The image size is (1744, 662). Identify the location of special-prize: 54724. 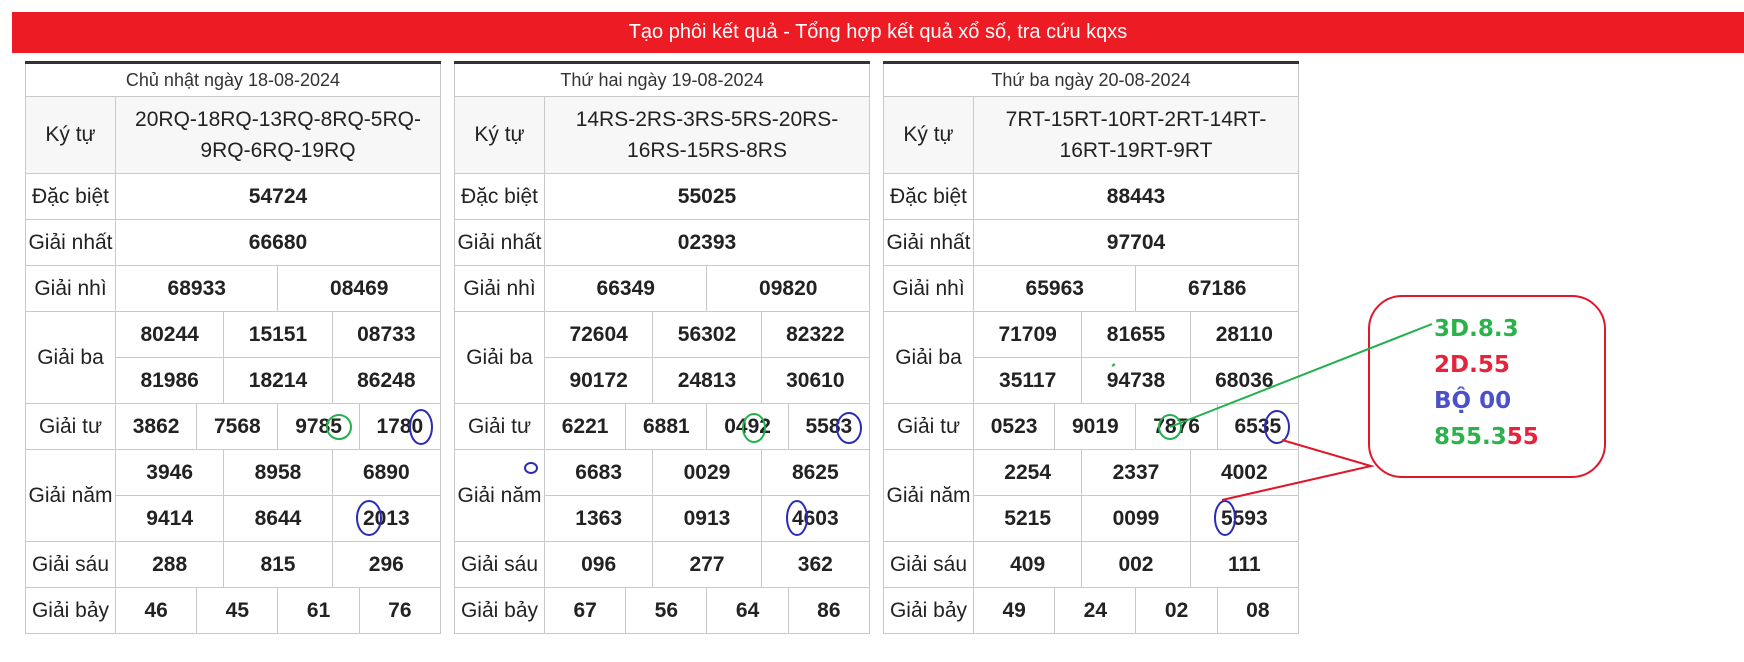
(278, 196).